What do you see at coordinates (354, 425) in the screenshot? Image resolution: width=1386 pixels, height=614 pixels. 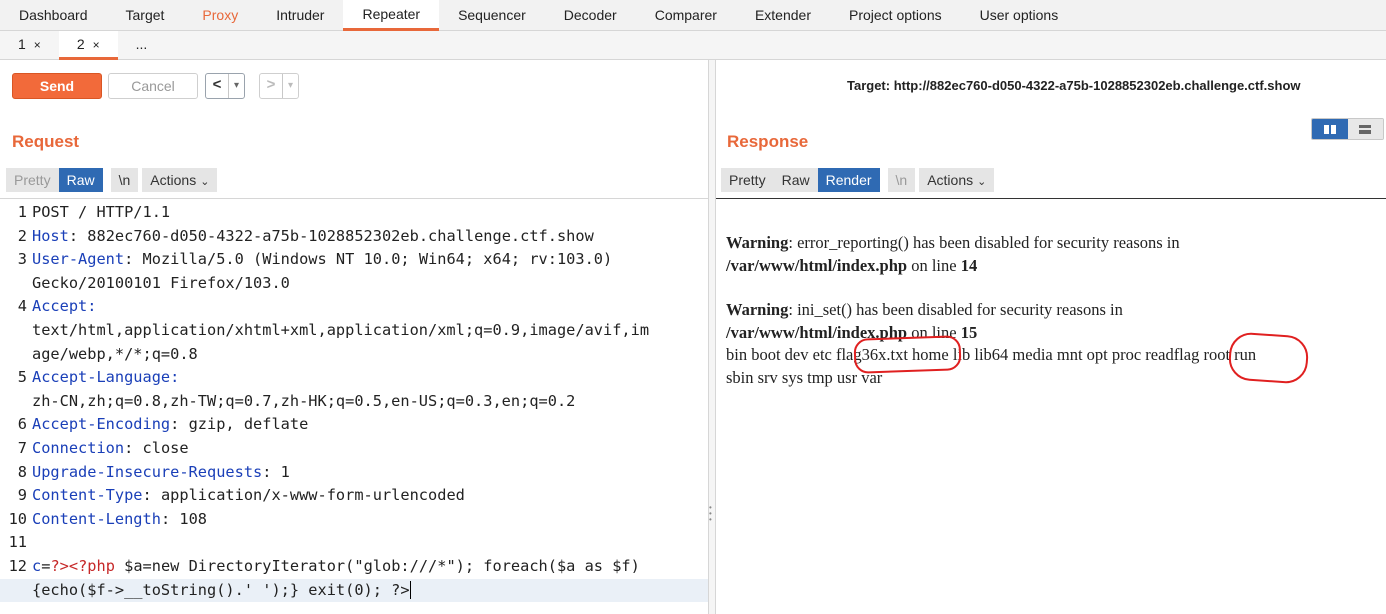 I see `editor-line: 6 Accept-Encoding: gzip, deflate` at bounding box center [354, 425].